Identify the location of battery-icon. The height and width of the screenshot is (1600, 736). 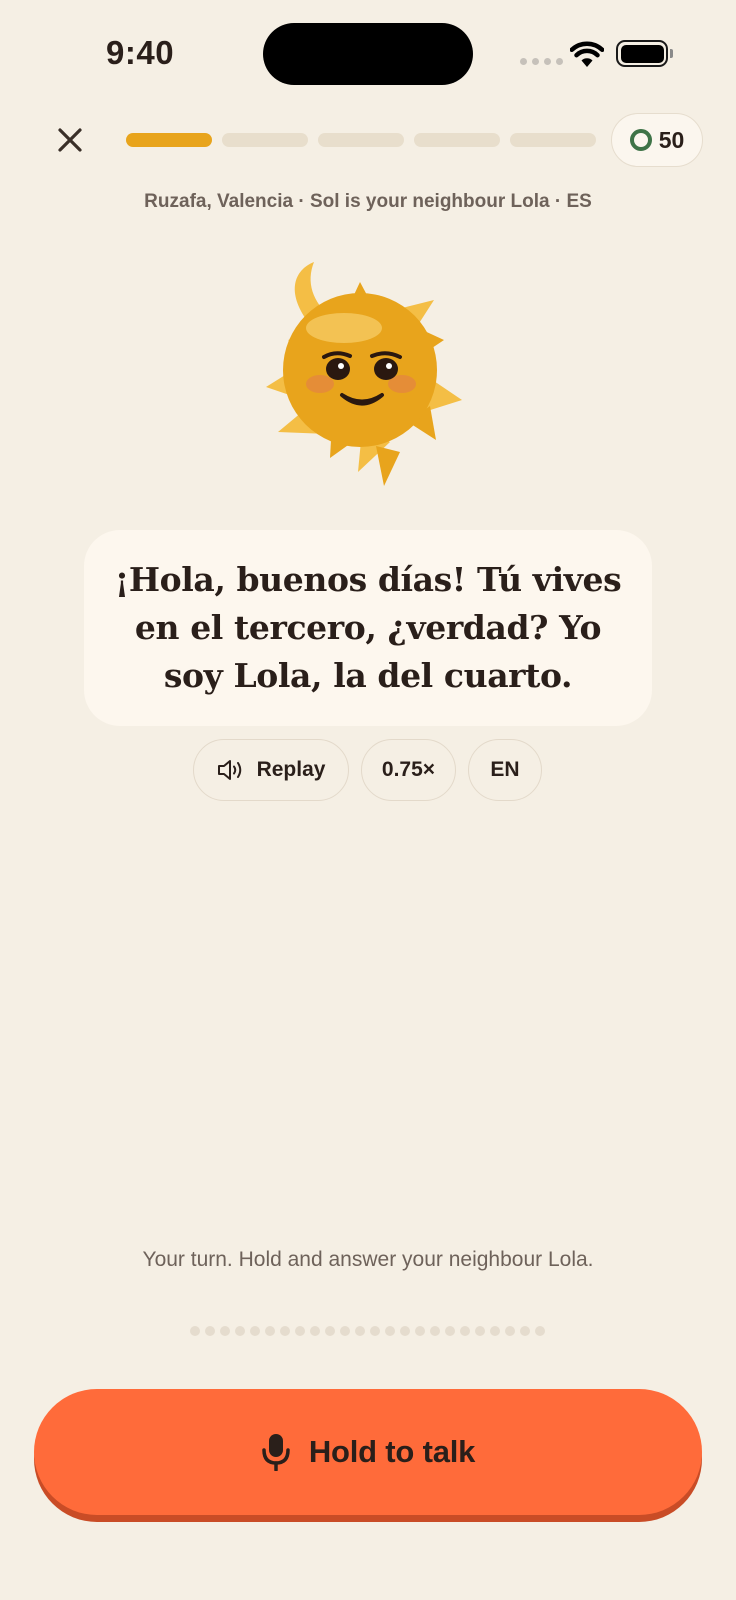
(644, 53).